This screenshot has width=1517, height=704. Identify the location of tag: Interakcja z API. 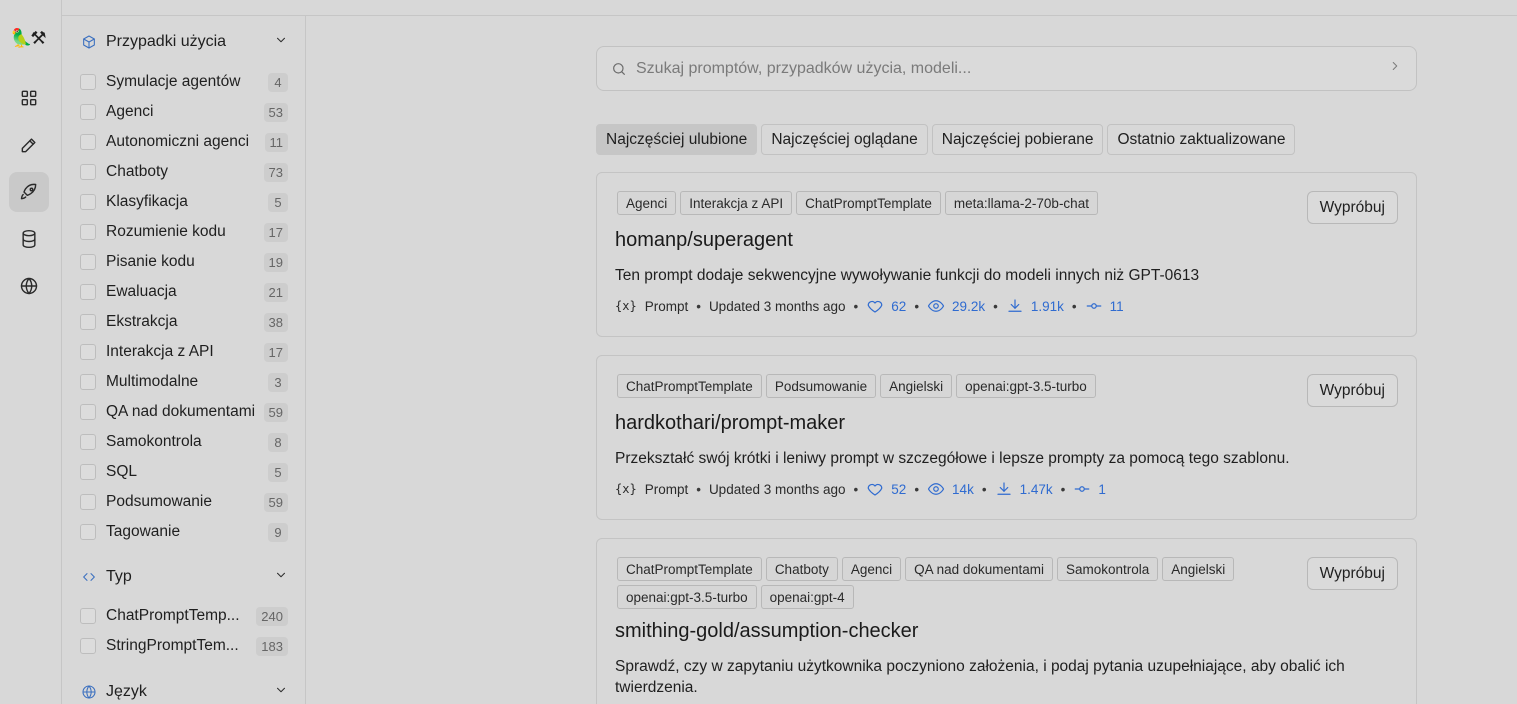
(736, 203).